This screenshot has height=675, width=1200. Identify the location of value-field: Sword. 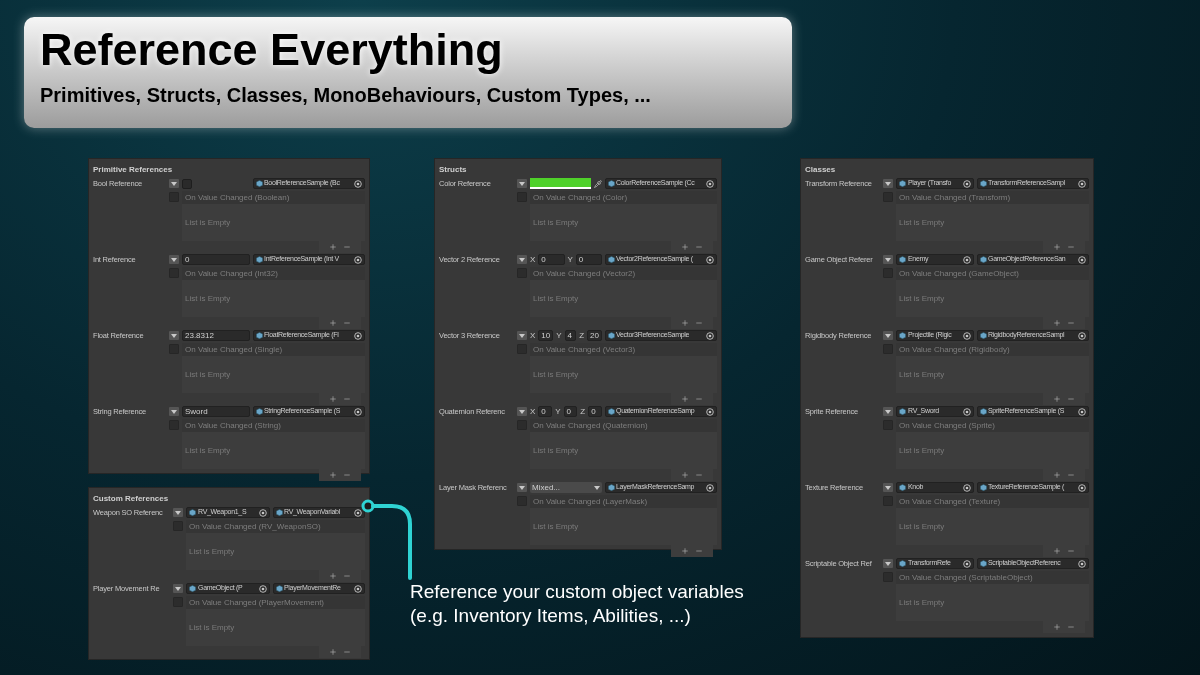
(216, 411).